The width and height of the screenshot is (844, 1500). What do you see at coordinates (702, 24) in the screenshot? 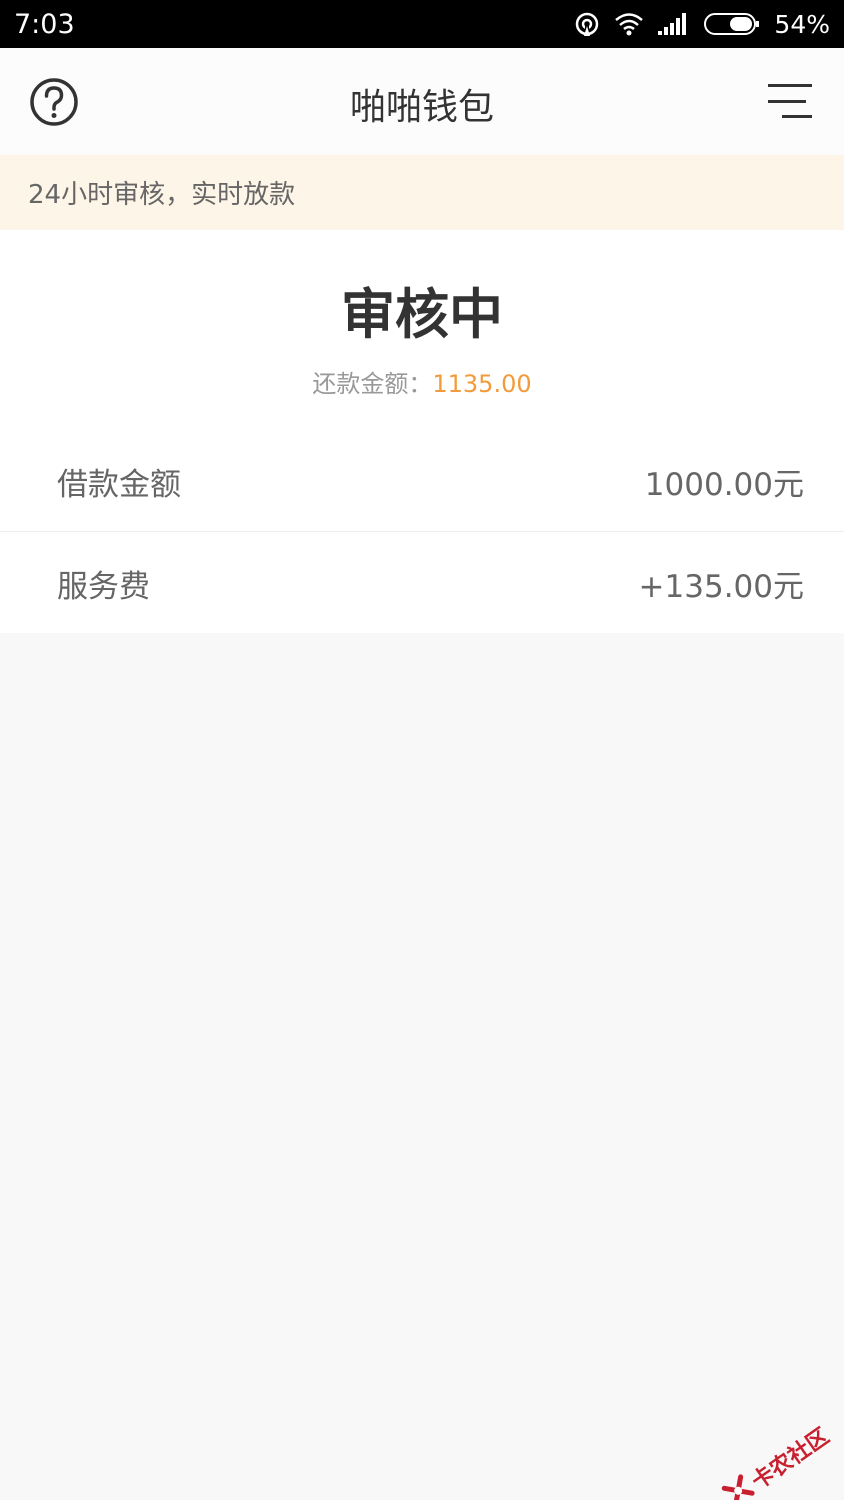
I see `status-icons: 54%` at bounding box center [702, 24].